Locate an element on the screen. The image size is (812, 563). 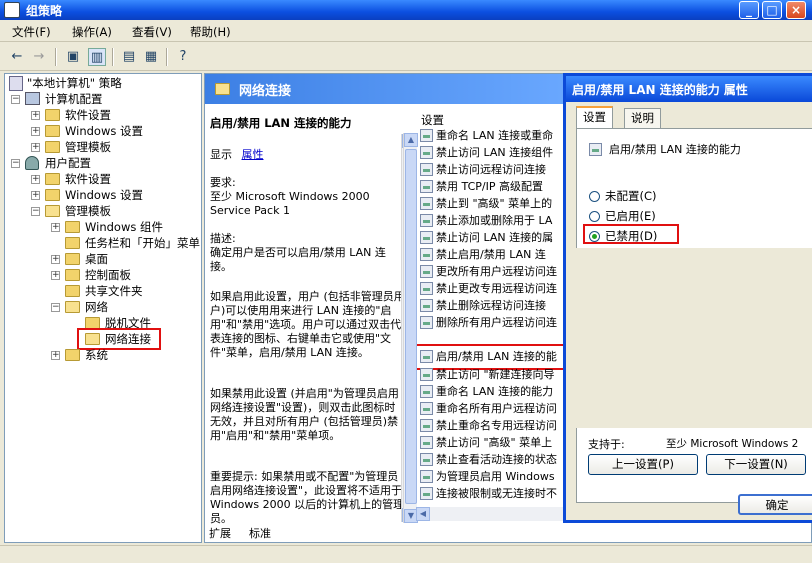
policy-item: 禁用 TCP/IP 高级配置 is located at coordinates (500, 186).